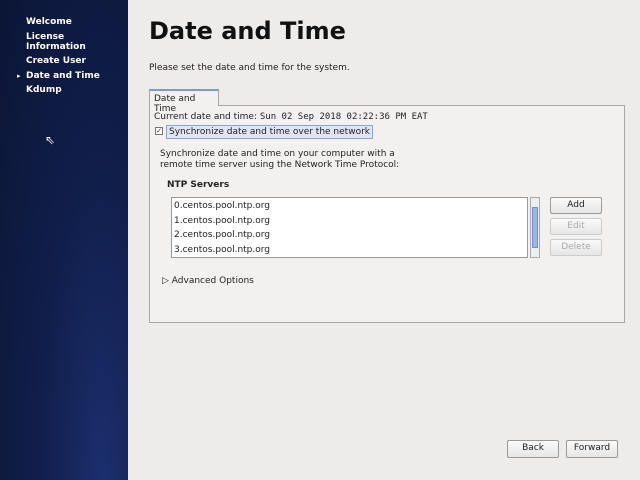  Describe the element at coordinates (343, 117) in the screenshot. I see `current-datetime-value: Sun 02 Sep 2018 02:22:36 PM EAT` at that location.